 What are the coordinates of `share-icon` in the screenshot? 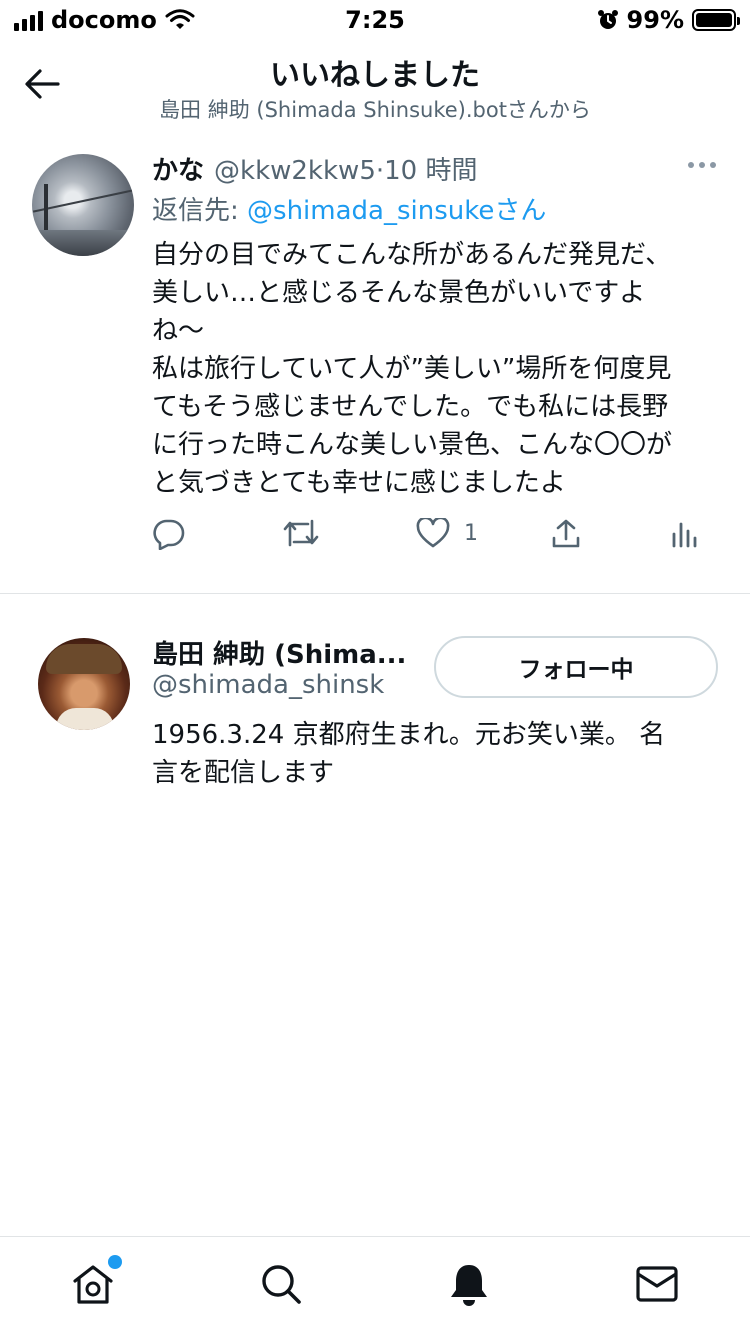 It's located at (566, 533).